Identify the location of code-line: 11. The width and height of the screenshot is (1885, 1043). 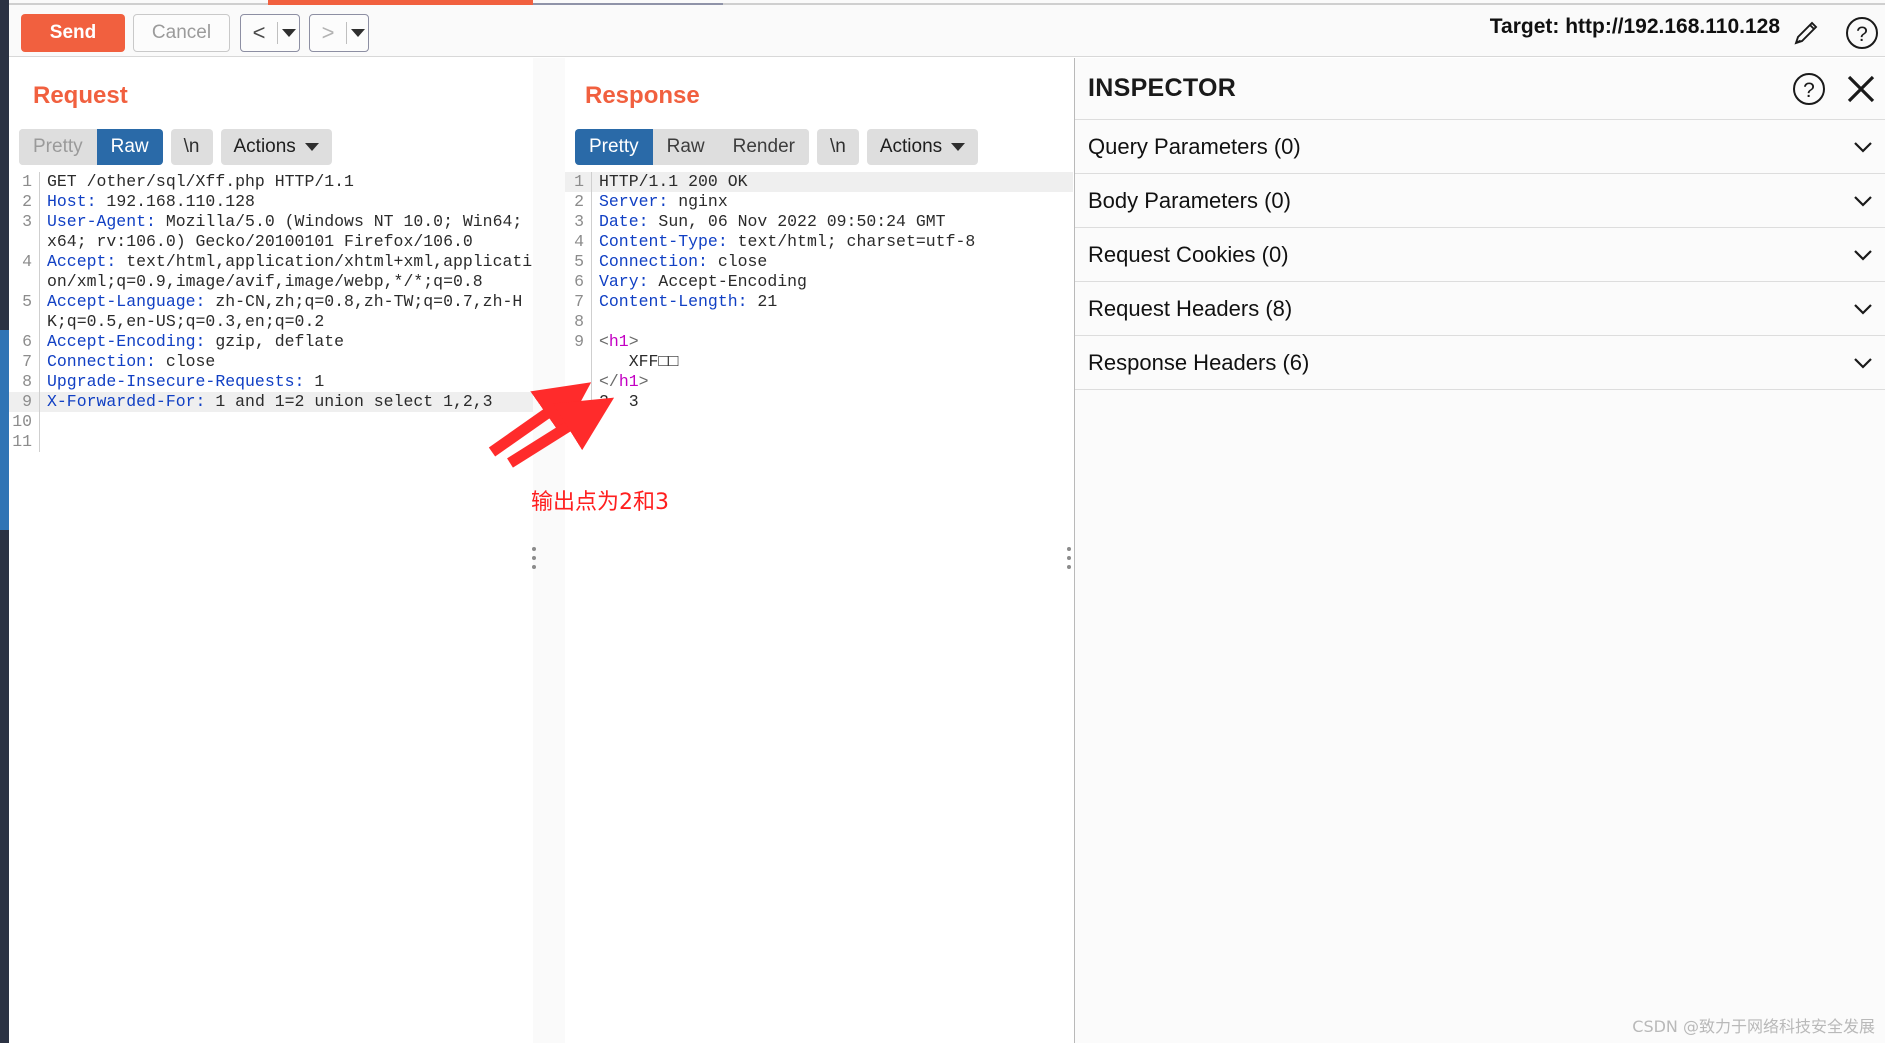
(271, 442).